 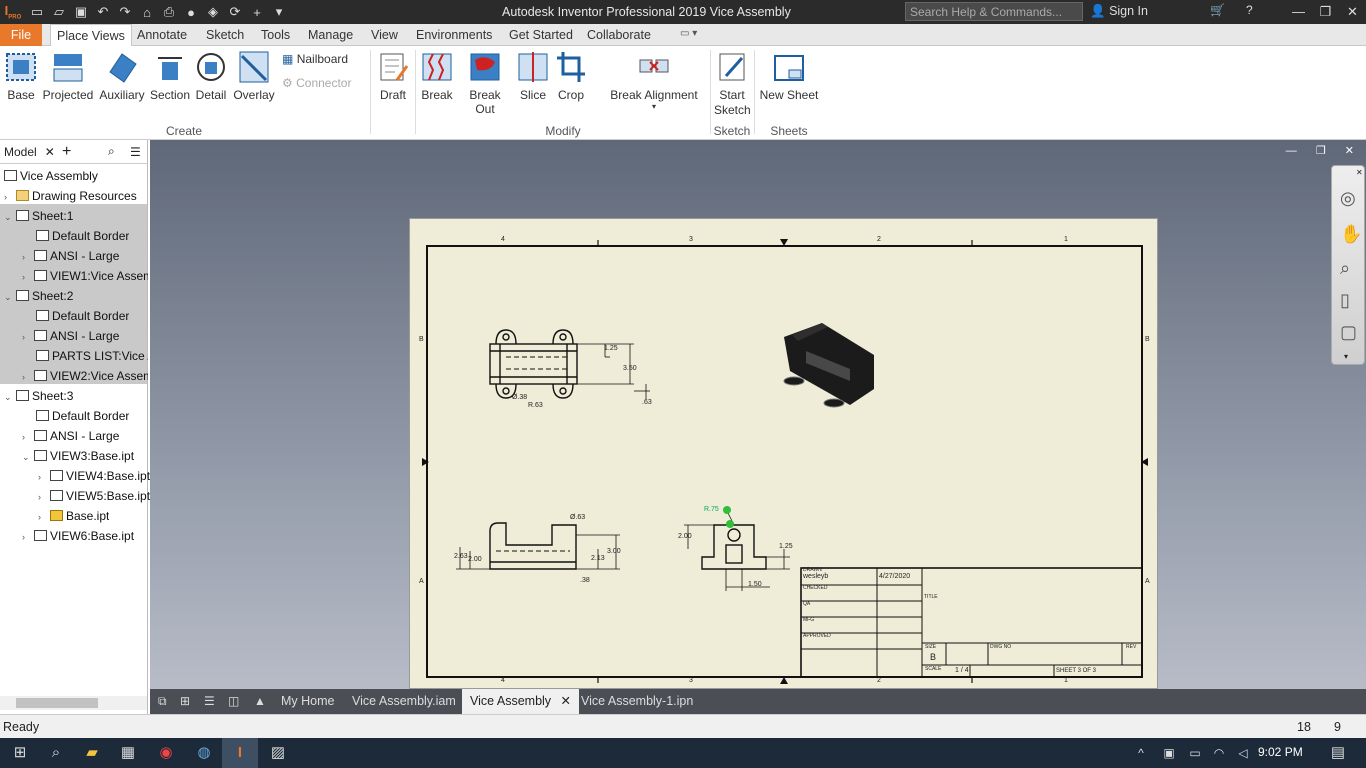 I want to click on horizontal-scrollbar, so click(x=73, y=703).